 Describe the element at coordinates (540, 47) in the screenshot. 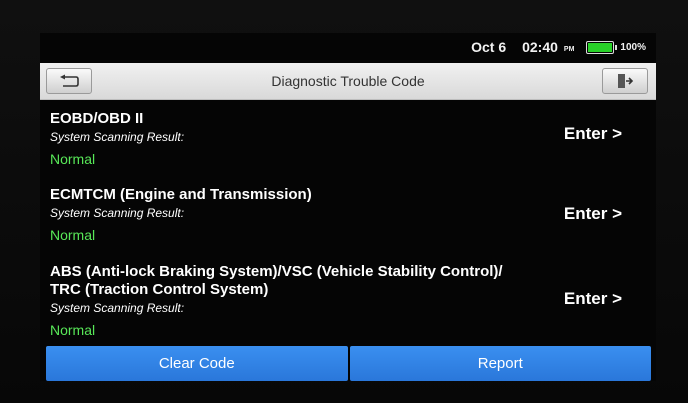

I see `status-time: 02:40` at that location.